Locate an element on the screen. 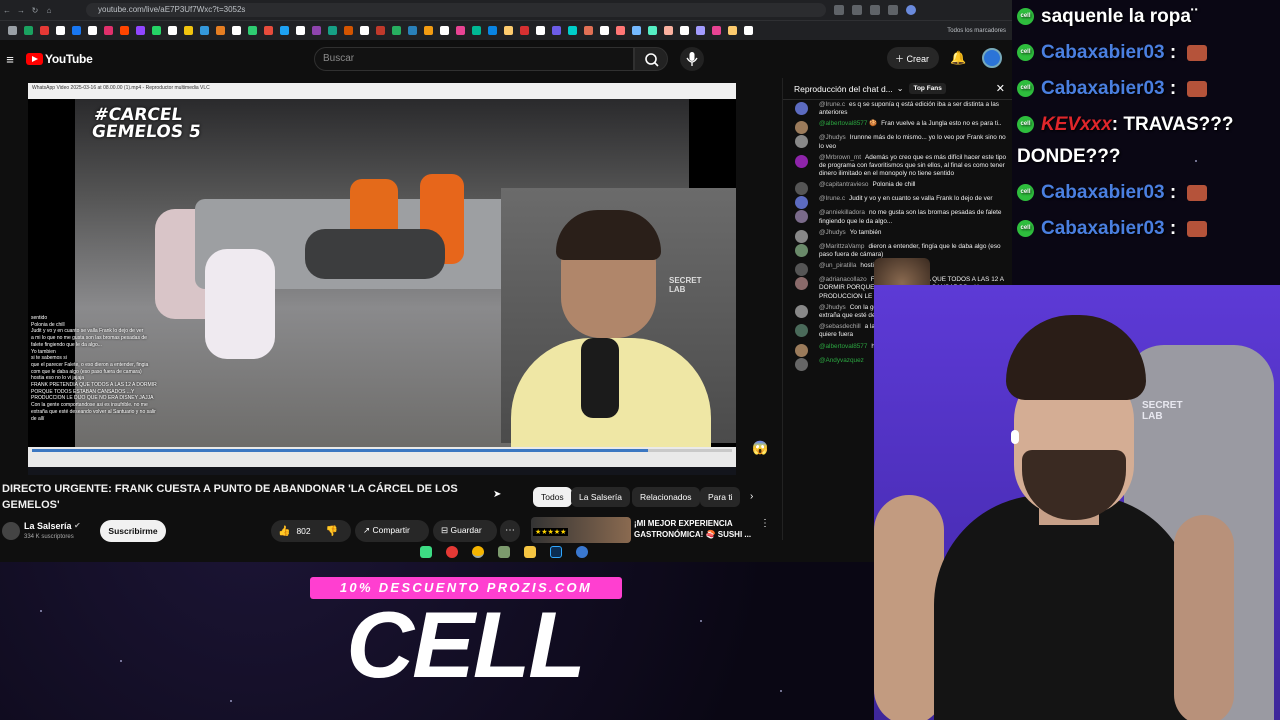 This screenshot has height=720, width=1280. account-avatar is located at coordinates (992, 58).